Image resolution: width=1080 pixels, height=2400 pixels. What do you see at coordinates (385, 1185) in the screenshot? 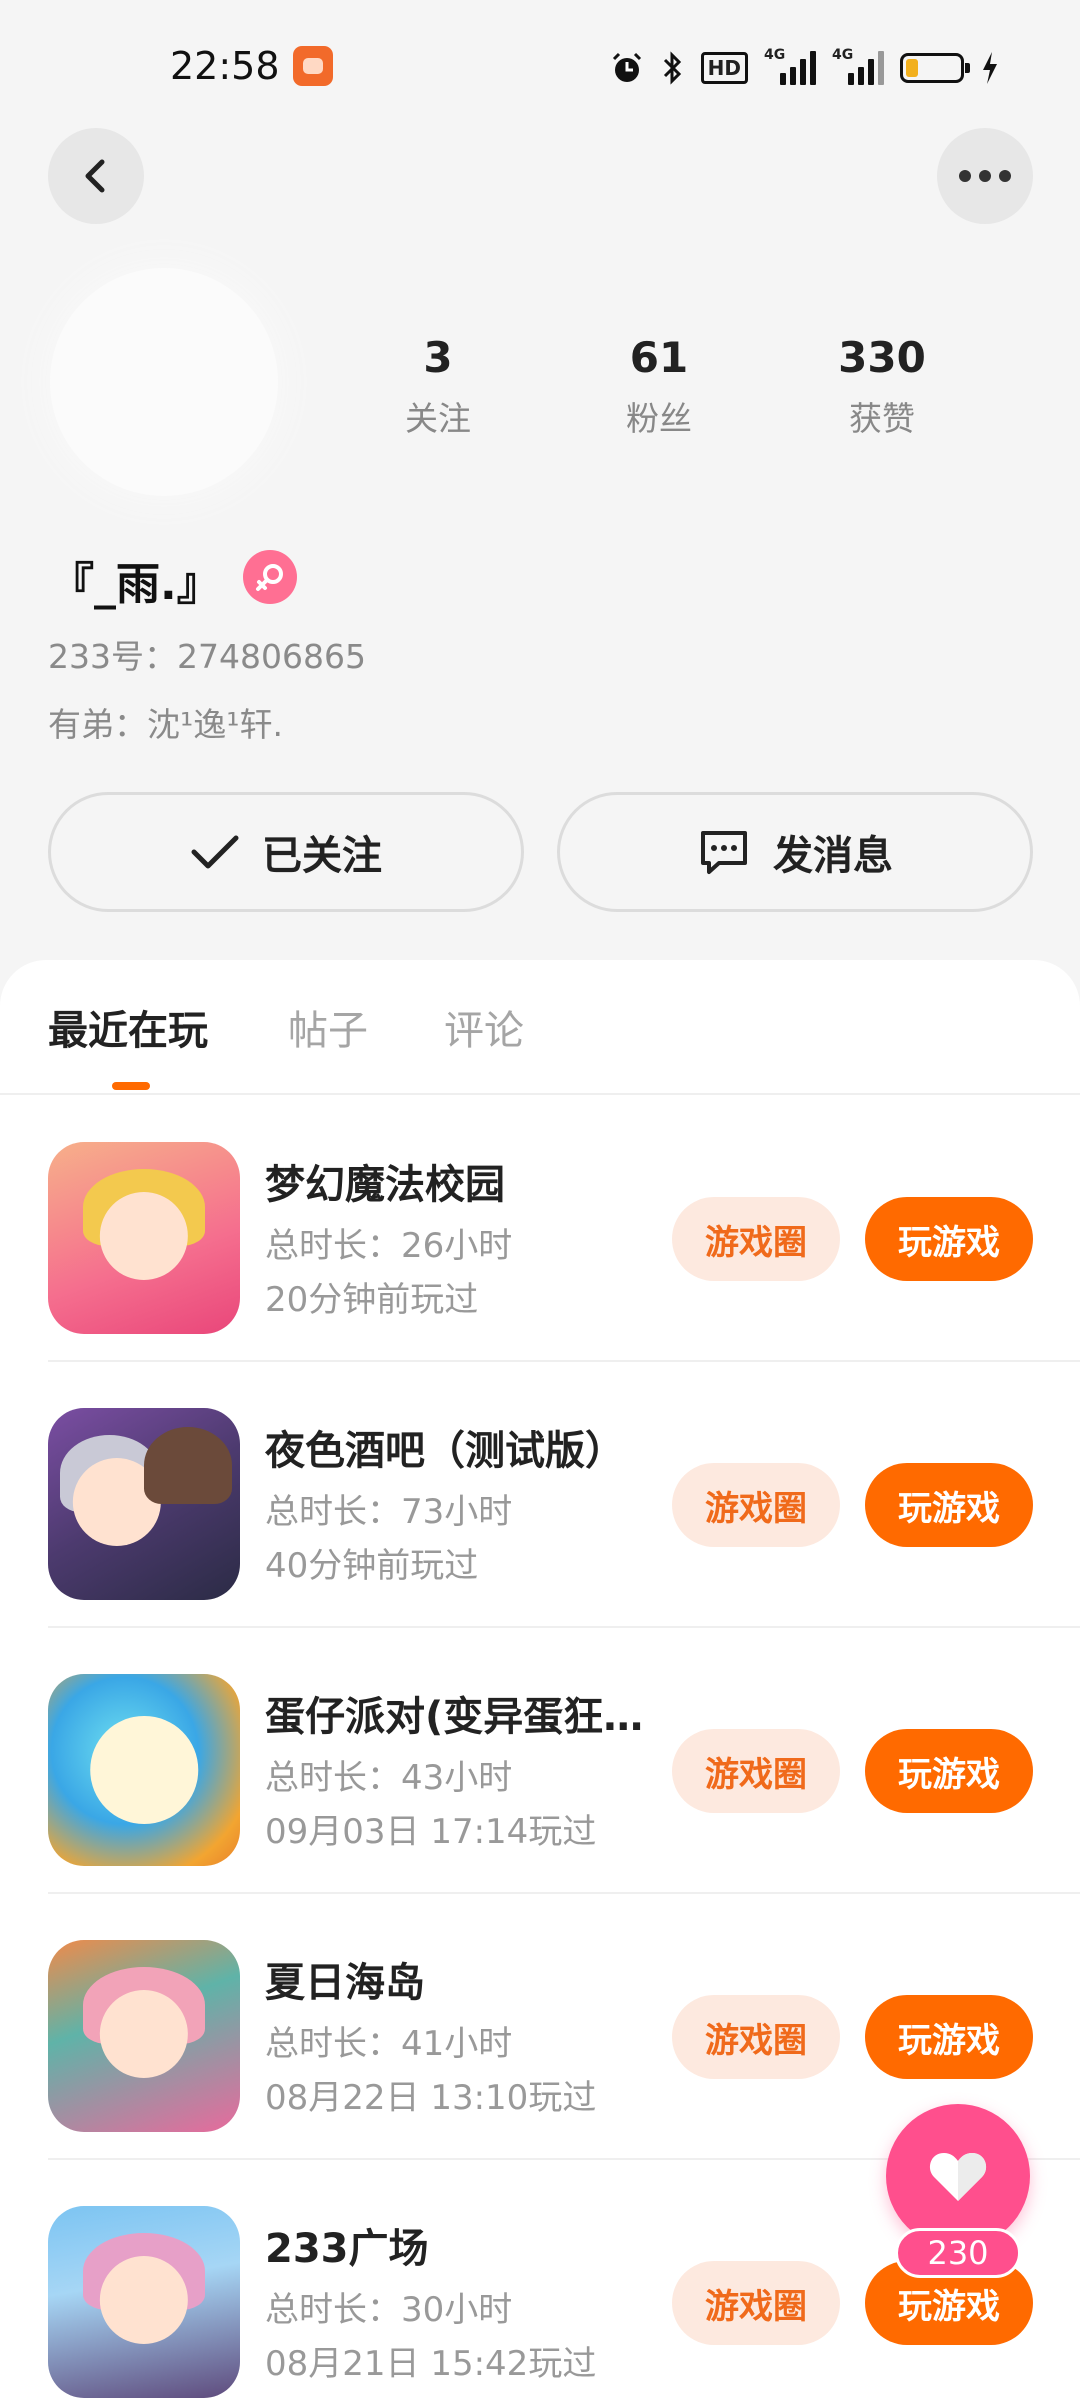
I see `game-name: 梦幻魔法校园` at bounding box center [385, 1185].